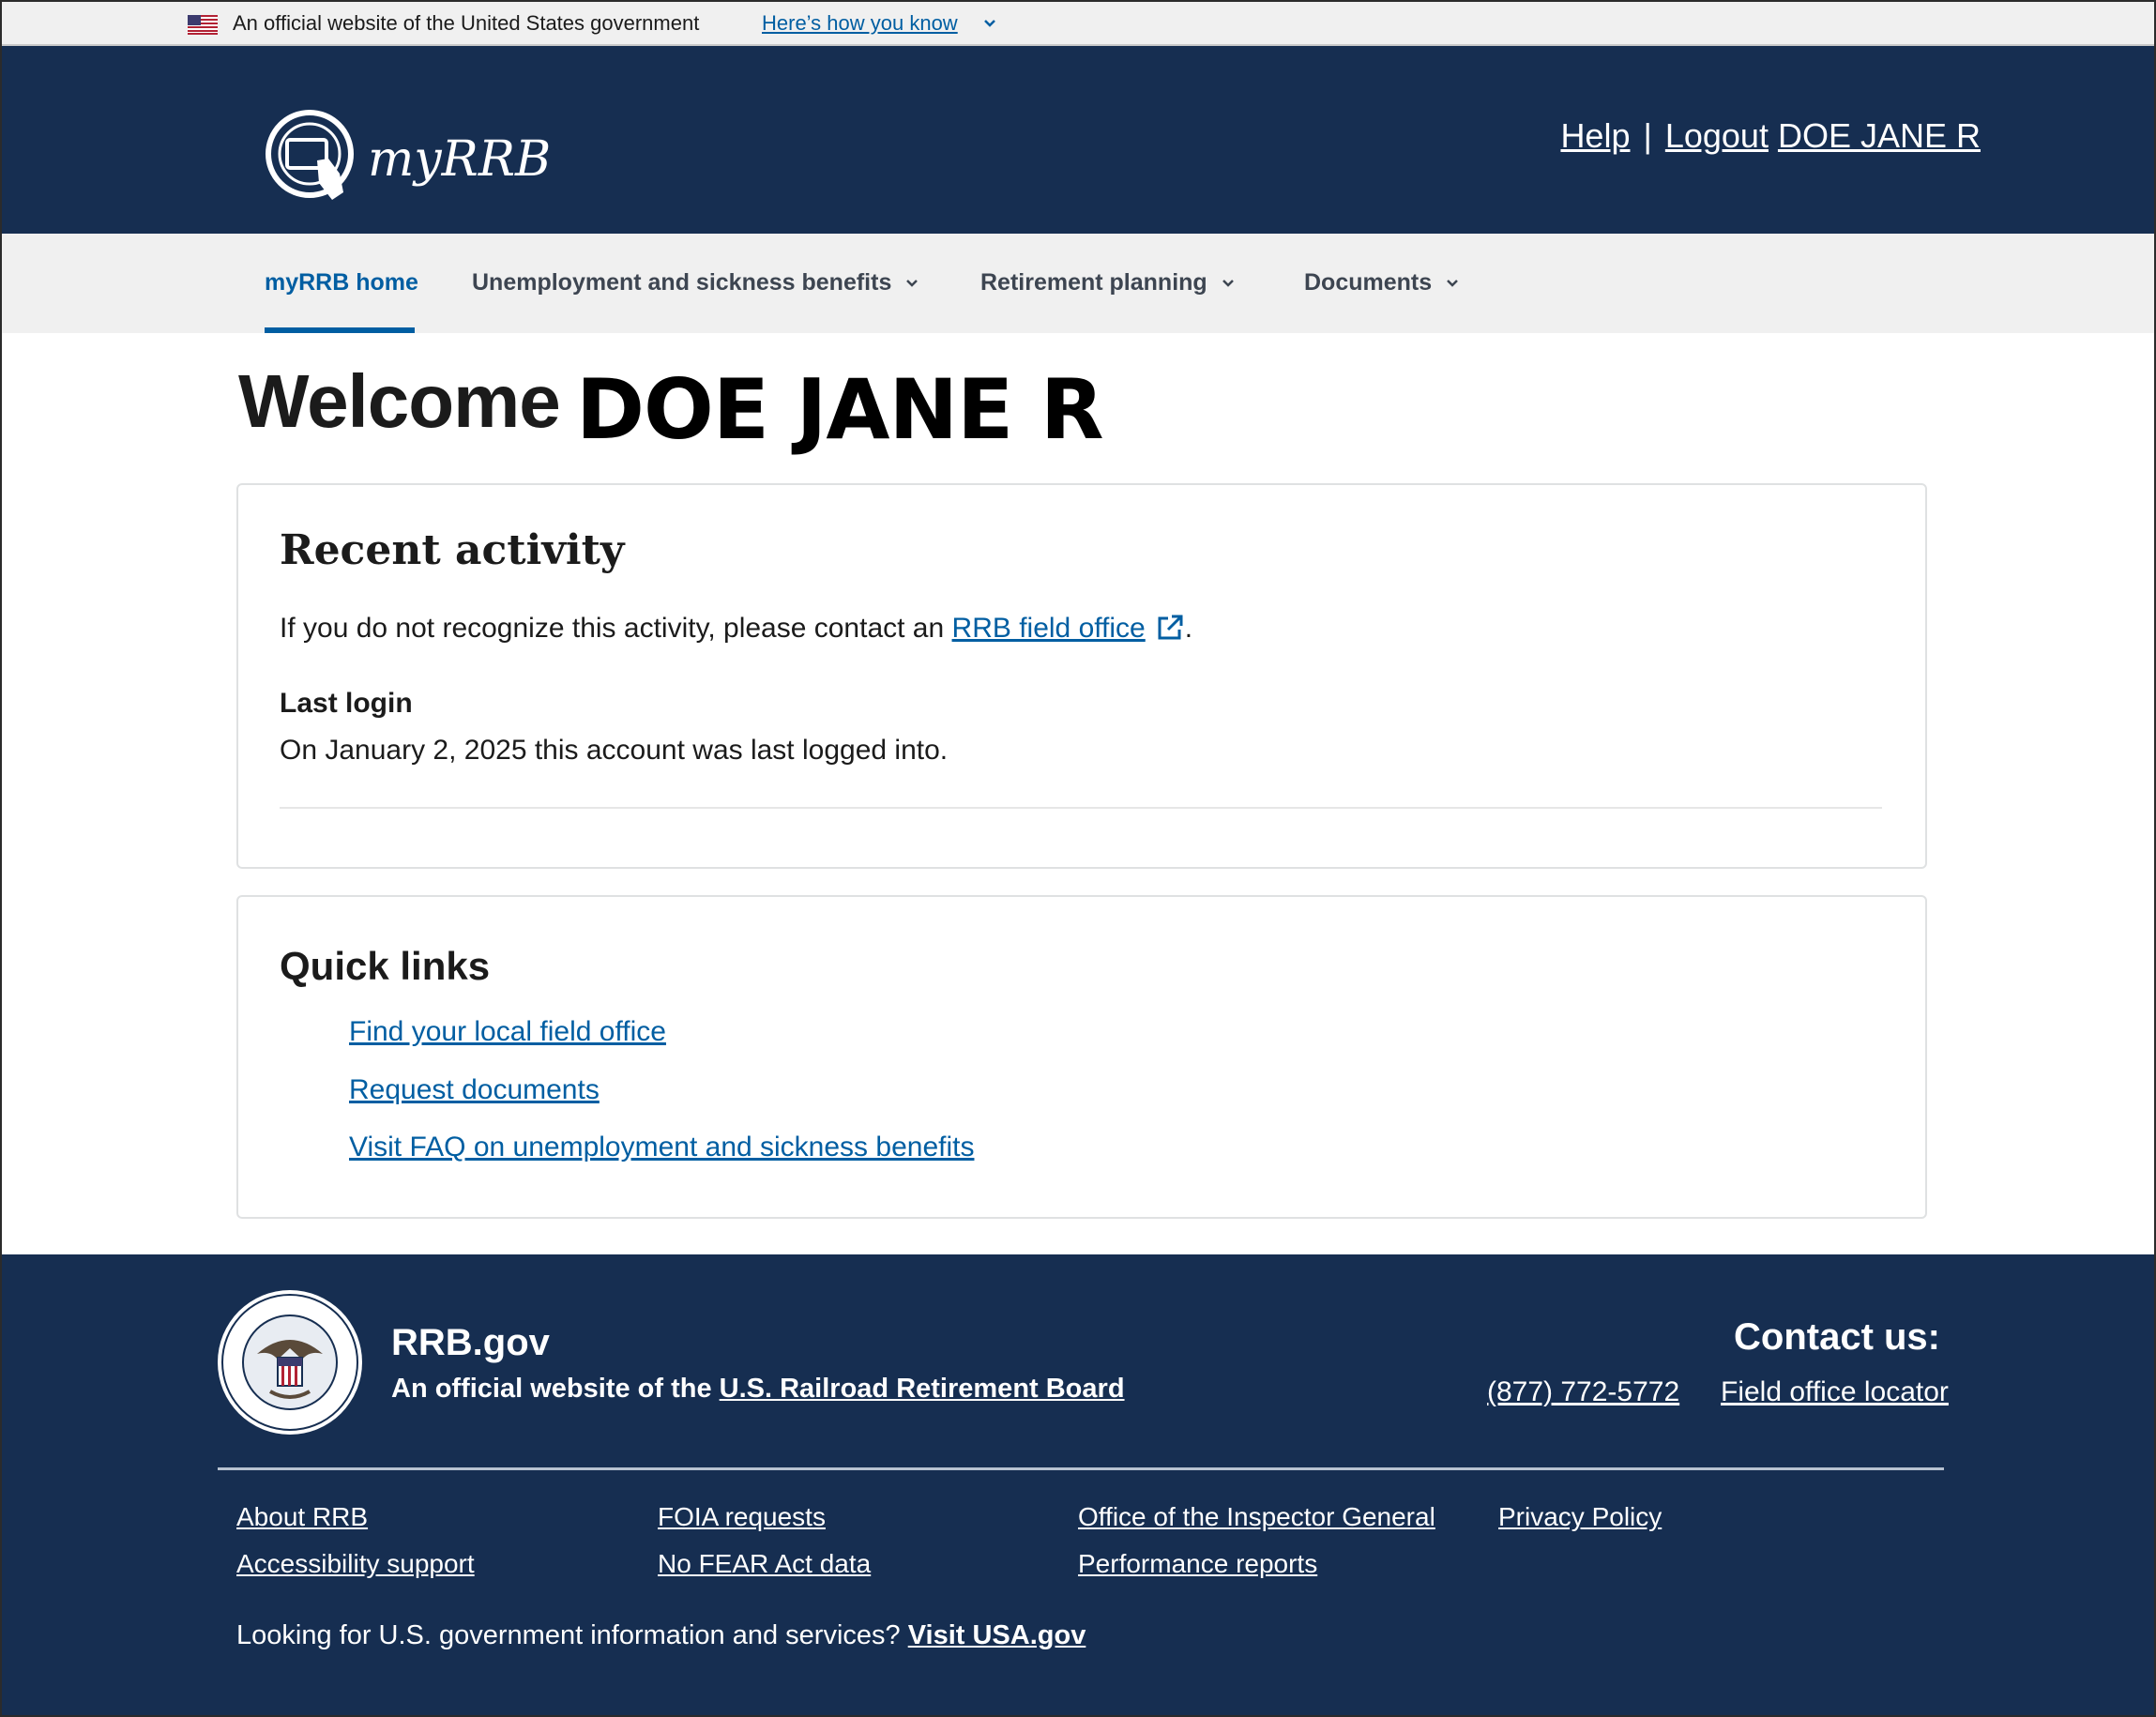  Describe the element at coordinates (1081, 808) in the screenshot. I see `divider` at that location.